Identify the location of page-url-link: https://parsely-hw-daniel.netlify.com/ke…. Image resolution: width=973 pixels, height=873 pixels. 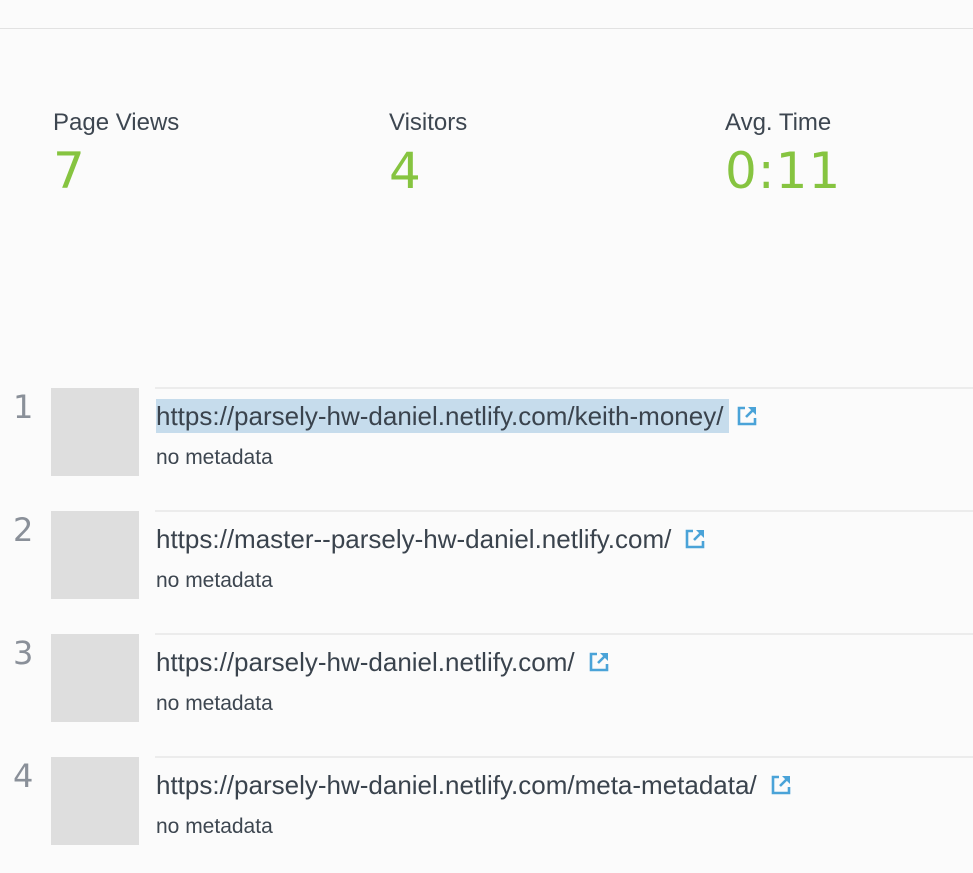
(443, 416).